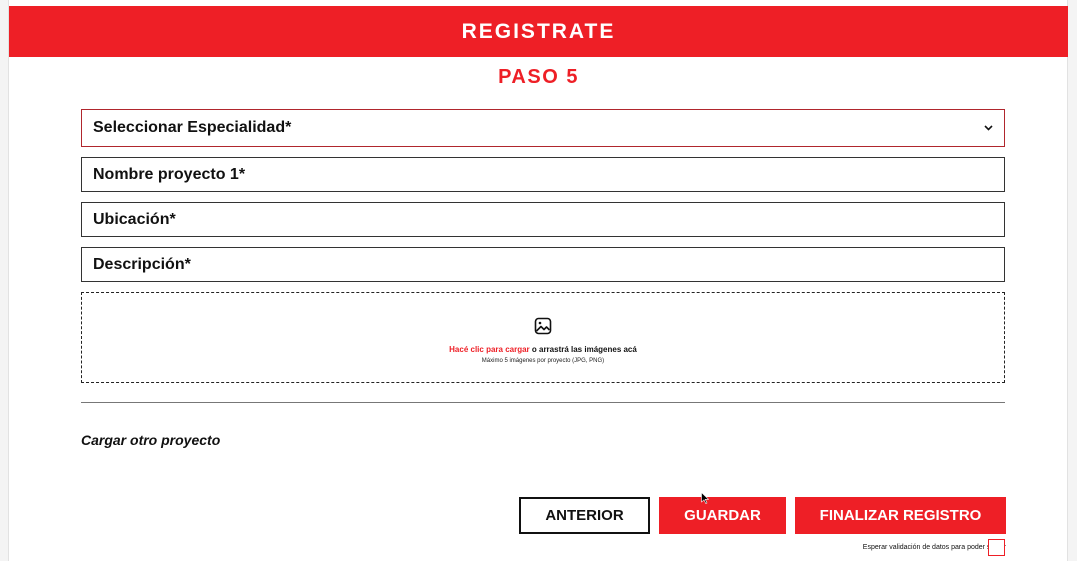 The image size is (1077, 561). I want to click on wait-validation-checkbox, so click(996, 547).